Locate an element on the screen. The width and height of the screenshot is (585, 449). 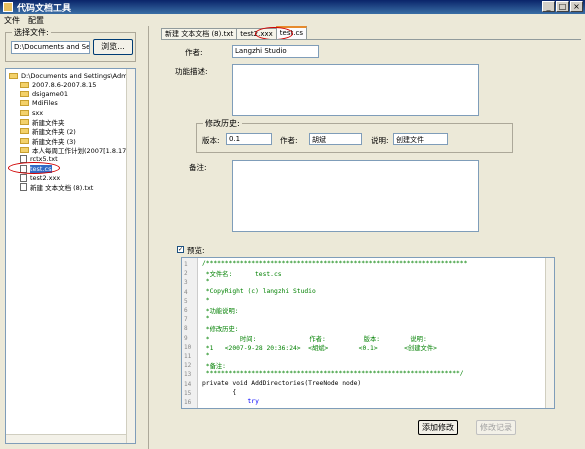
history-group-label: 修改历史: is located at coordinates (222, 123).